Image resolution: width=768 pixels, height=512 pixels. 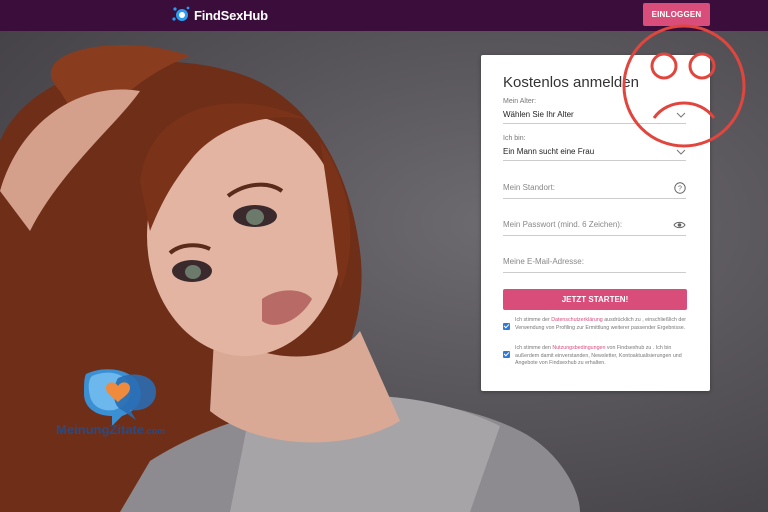 What do you see at coordinates (577, 320) in the screenshot?
I see `privacy-policy-link: Datenschutzerklärung` at bounding box center [577, 320].